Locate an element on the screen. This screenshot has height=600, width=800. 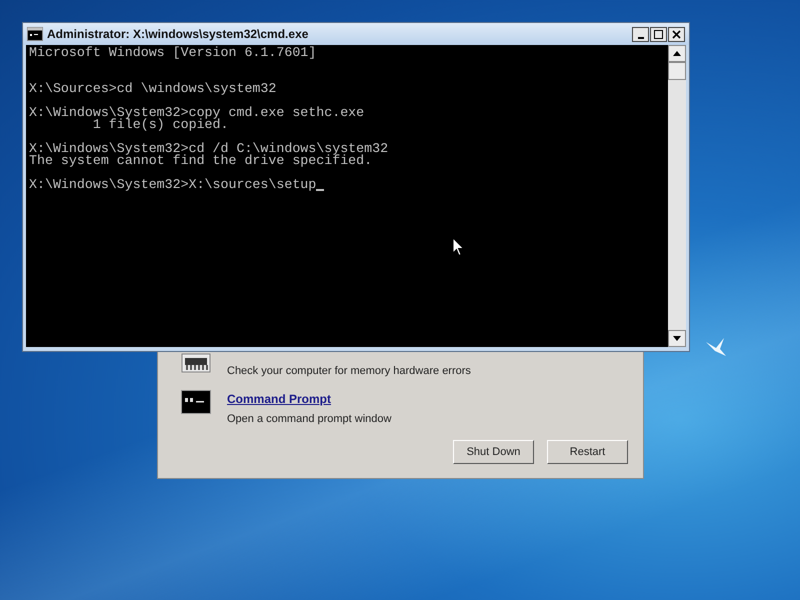
command-prompt-link: Command Prompt is located at coordinates (309, 399).